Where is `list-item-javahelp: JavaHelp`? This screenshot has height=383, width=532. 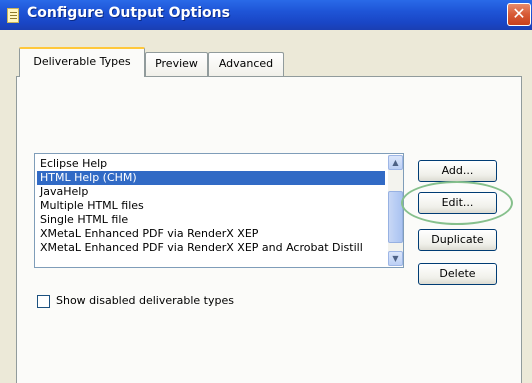 list-item-javahelp: JavaHelp is located at coordinates (211, 192).